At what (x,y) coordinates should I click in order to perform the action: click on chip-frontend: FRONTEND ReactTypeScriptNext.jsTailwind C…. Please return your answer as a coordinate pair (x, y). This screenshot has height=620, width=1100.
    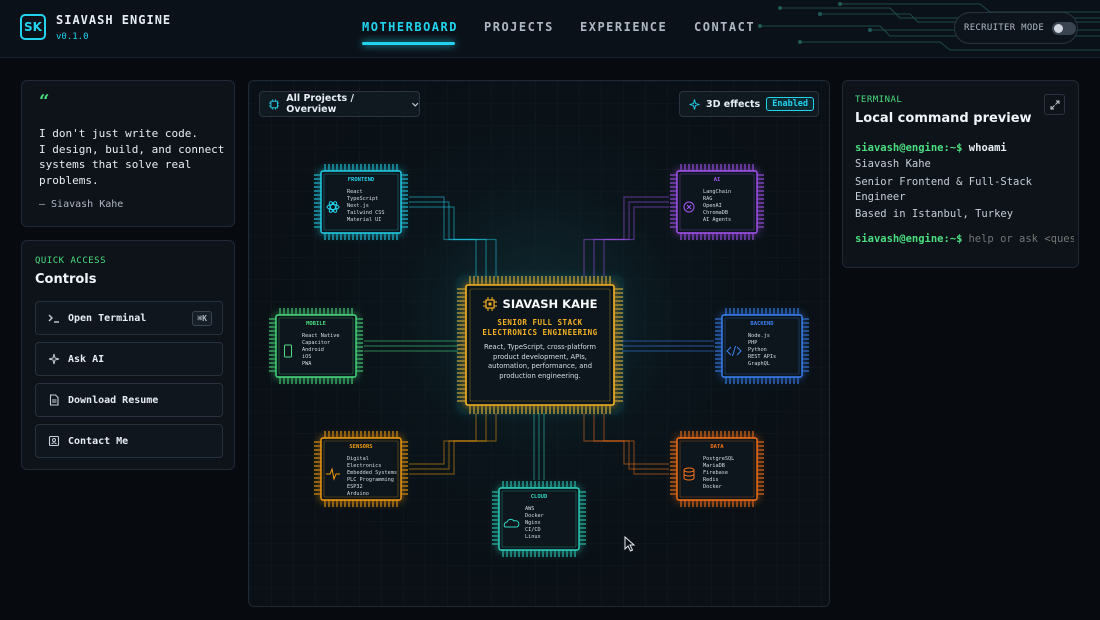
    Looking at the image, I should click on (361, 202).